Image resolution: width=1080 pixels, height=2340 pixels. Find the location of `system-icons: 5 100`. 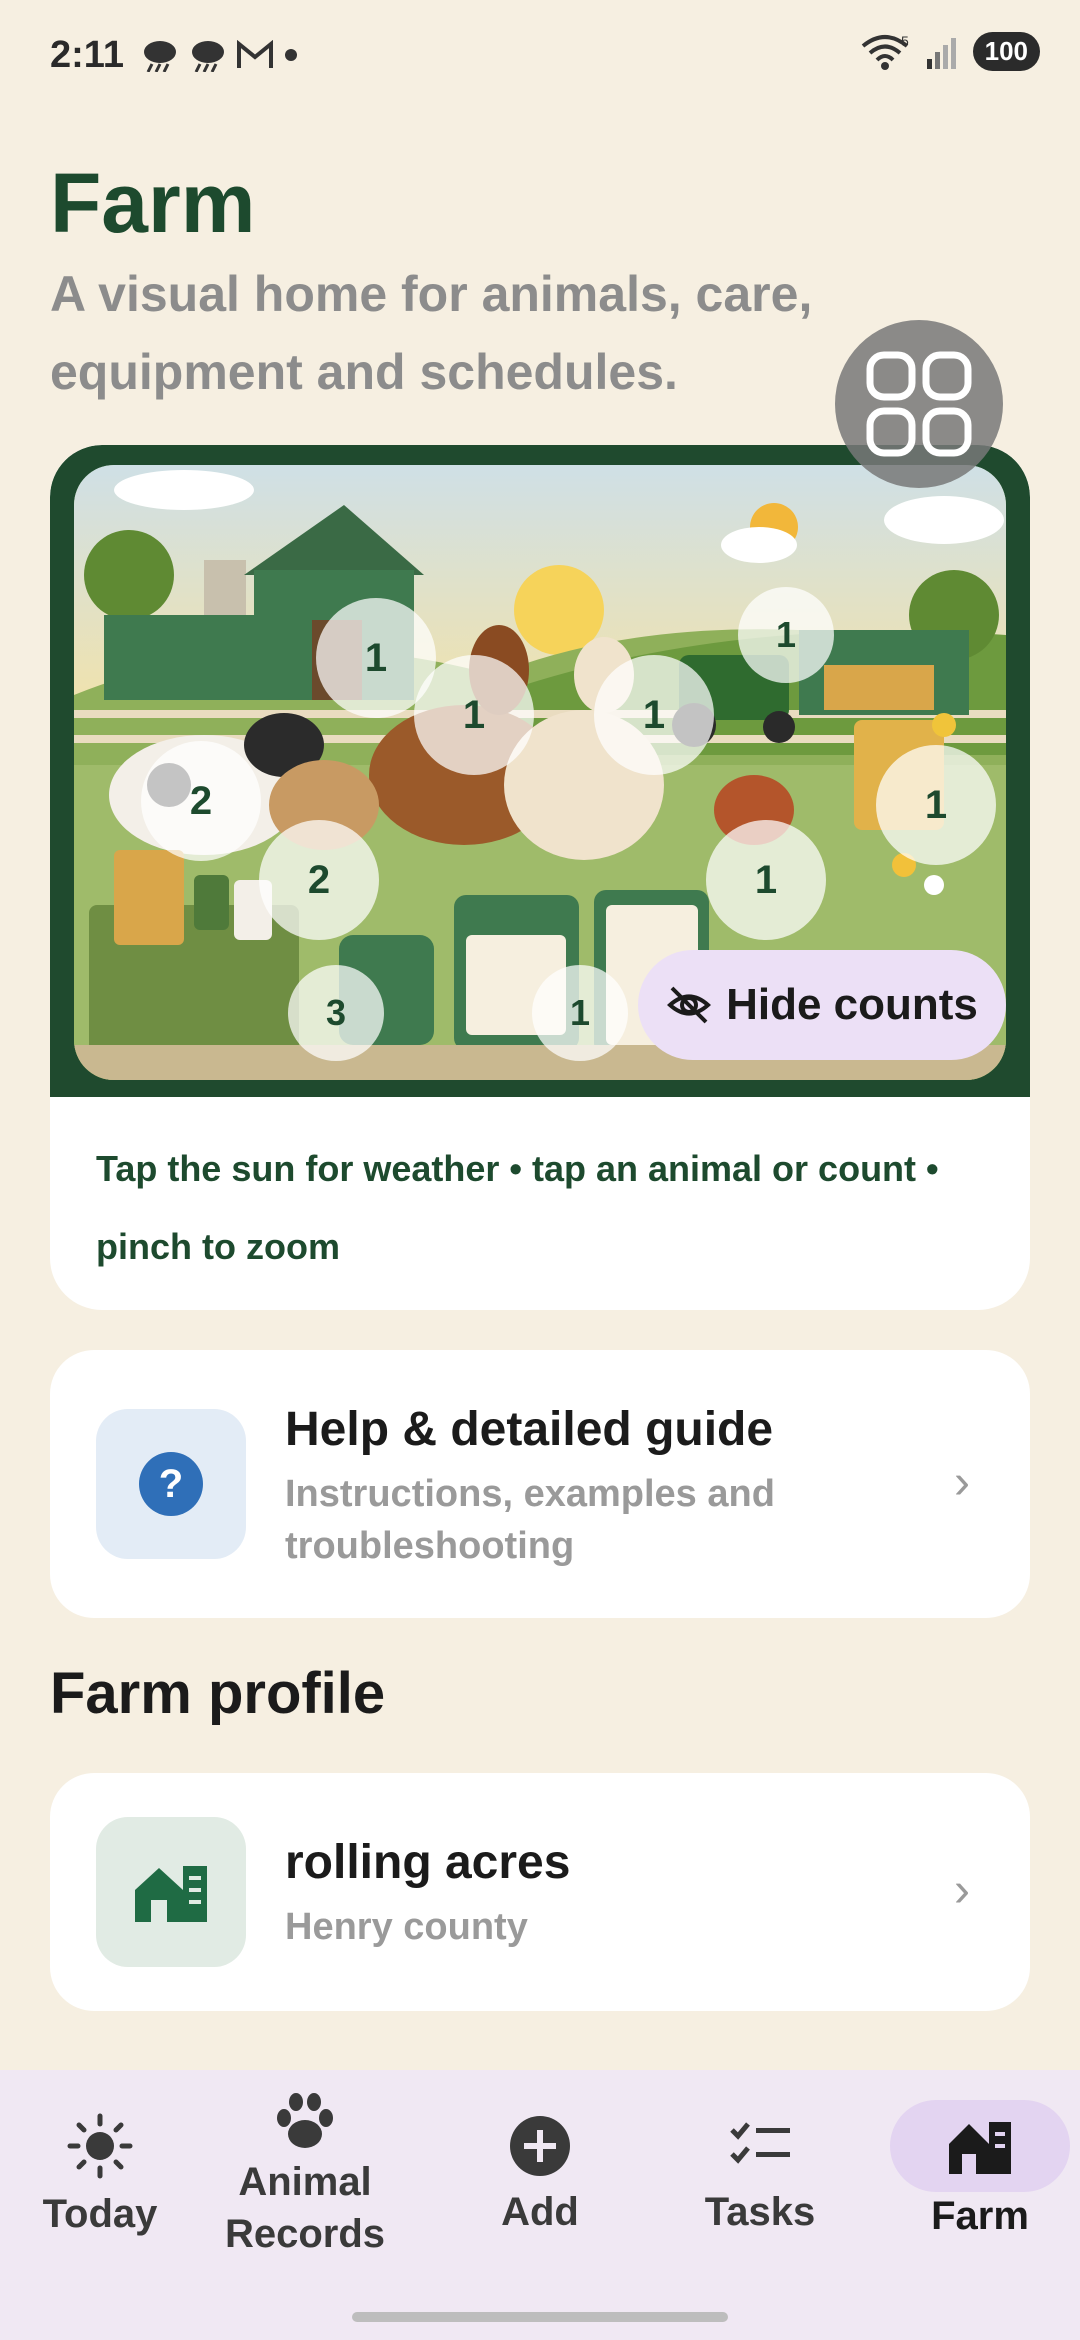

system-icons: 5 100 is located at coordinates (949, 51).